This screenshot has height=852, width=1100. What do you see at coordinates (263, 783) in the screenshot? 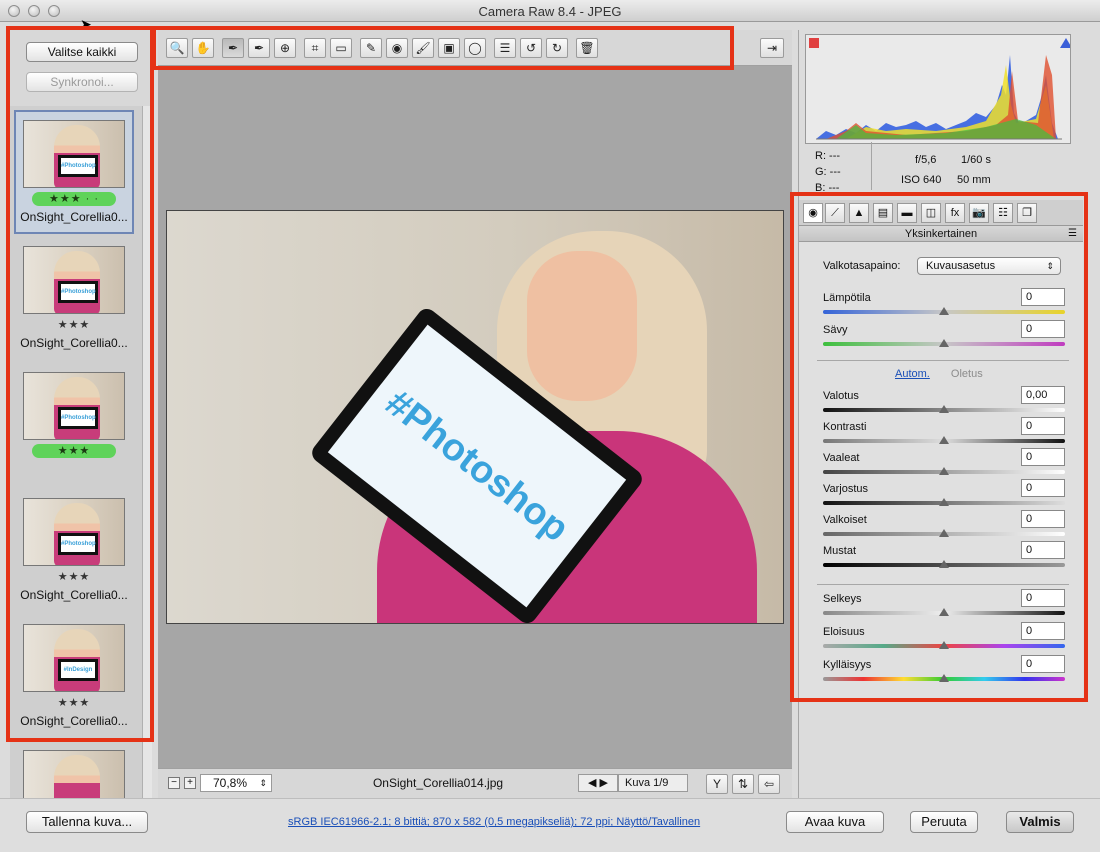
I see `chevron-down-icon: ⇕` at bounding box center [263, 783].